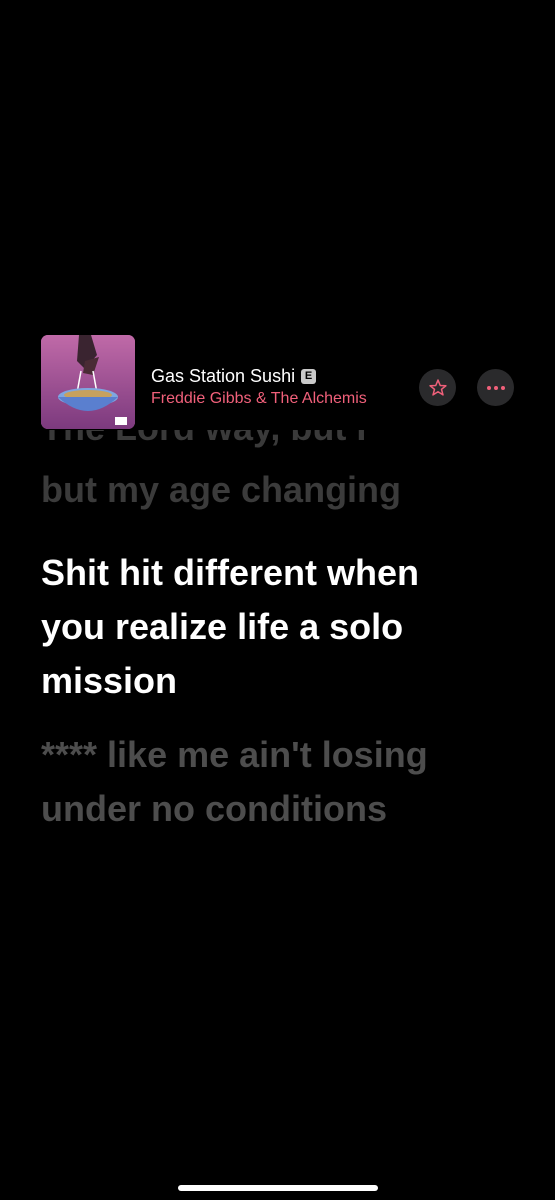 Image resolution: width=555 pixels, height=1200 pixels. Describe the element at coordinates (396, 401) in the screenshot. I see `artist-fade` at that location.